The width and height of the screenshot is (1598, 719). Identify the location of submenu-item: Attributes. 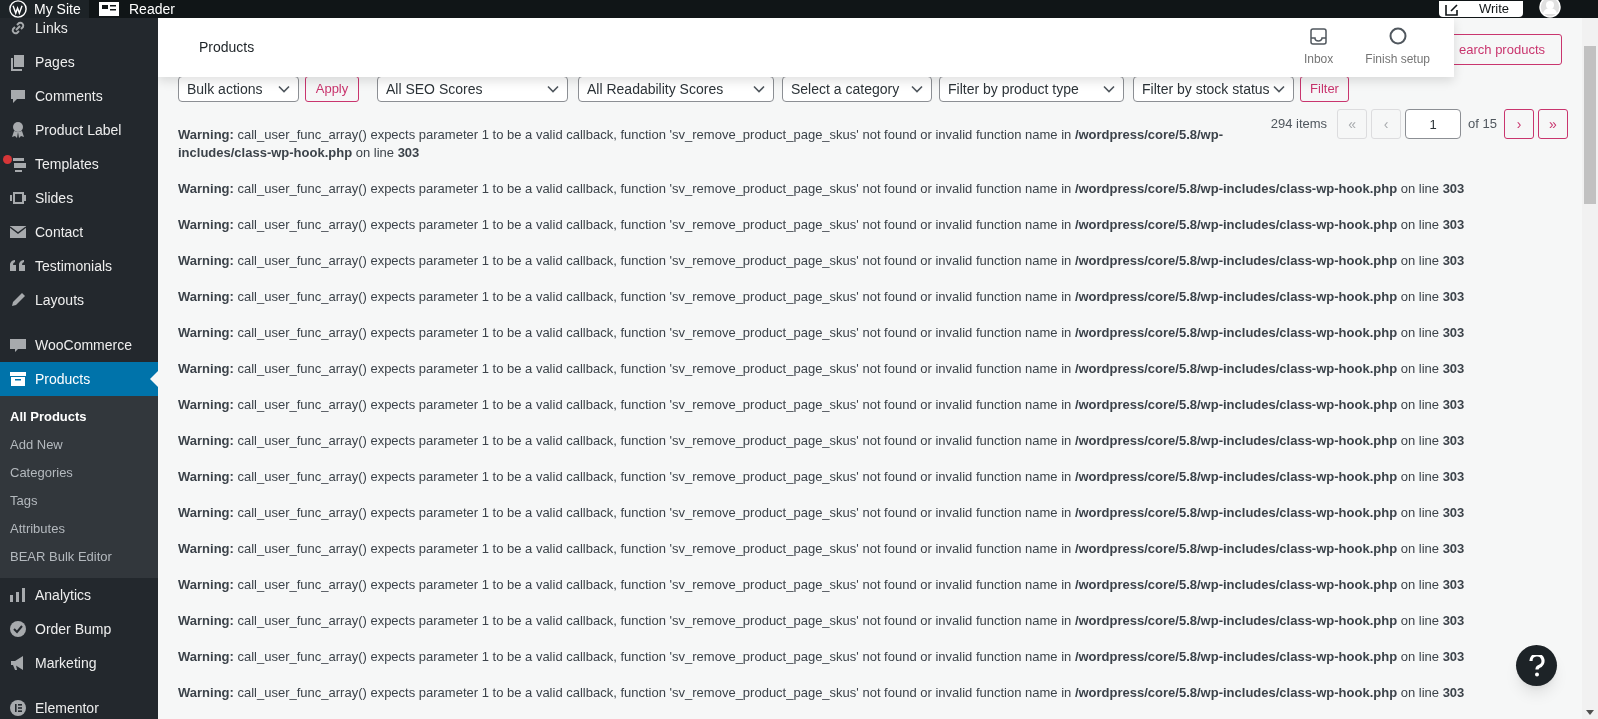
(79, 529).